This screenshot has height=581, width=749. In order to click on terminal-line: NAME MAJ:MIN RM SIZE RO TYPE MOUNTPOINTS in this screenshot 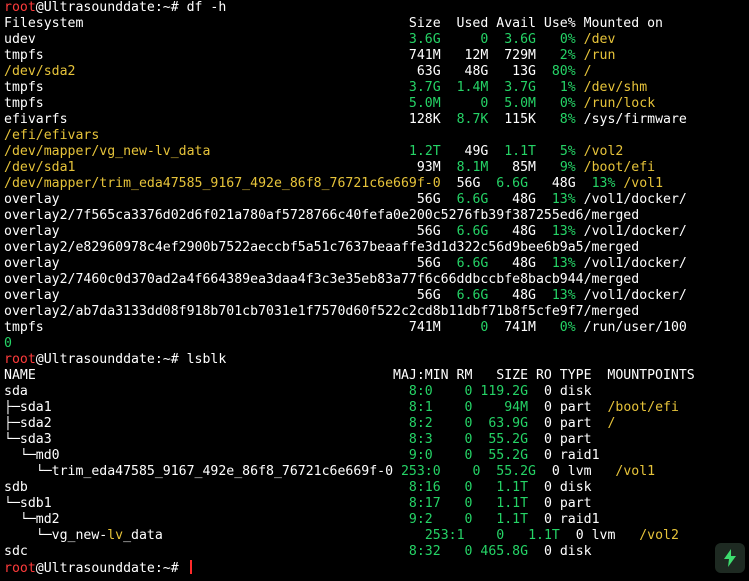, I will do `click(376, 376)`.